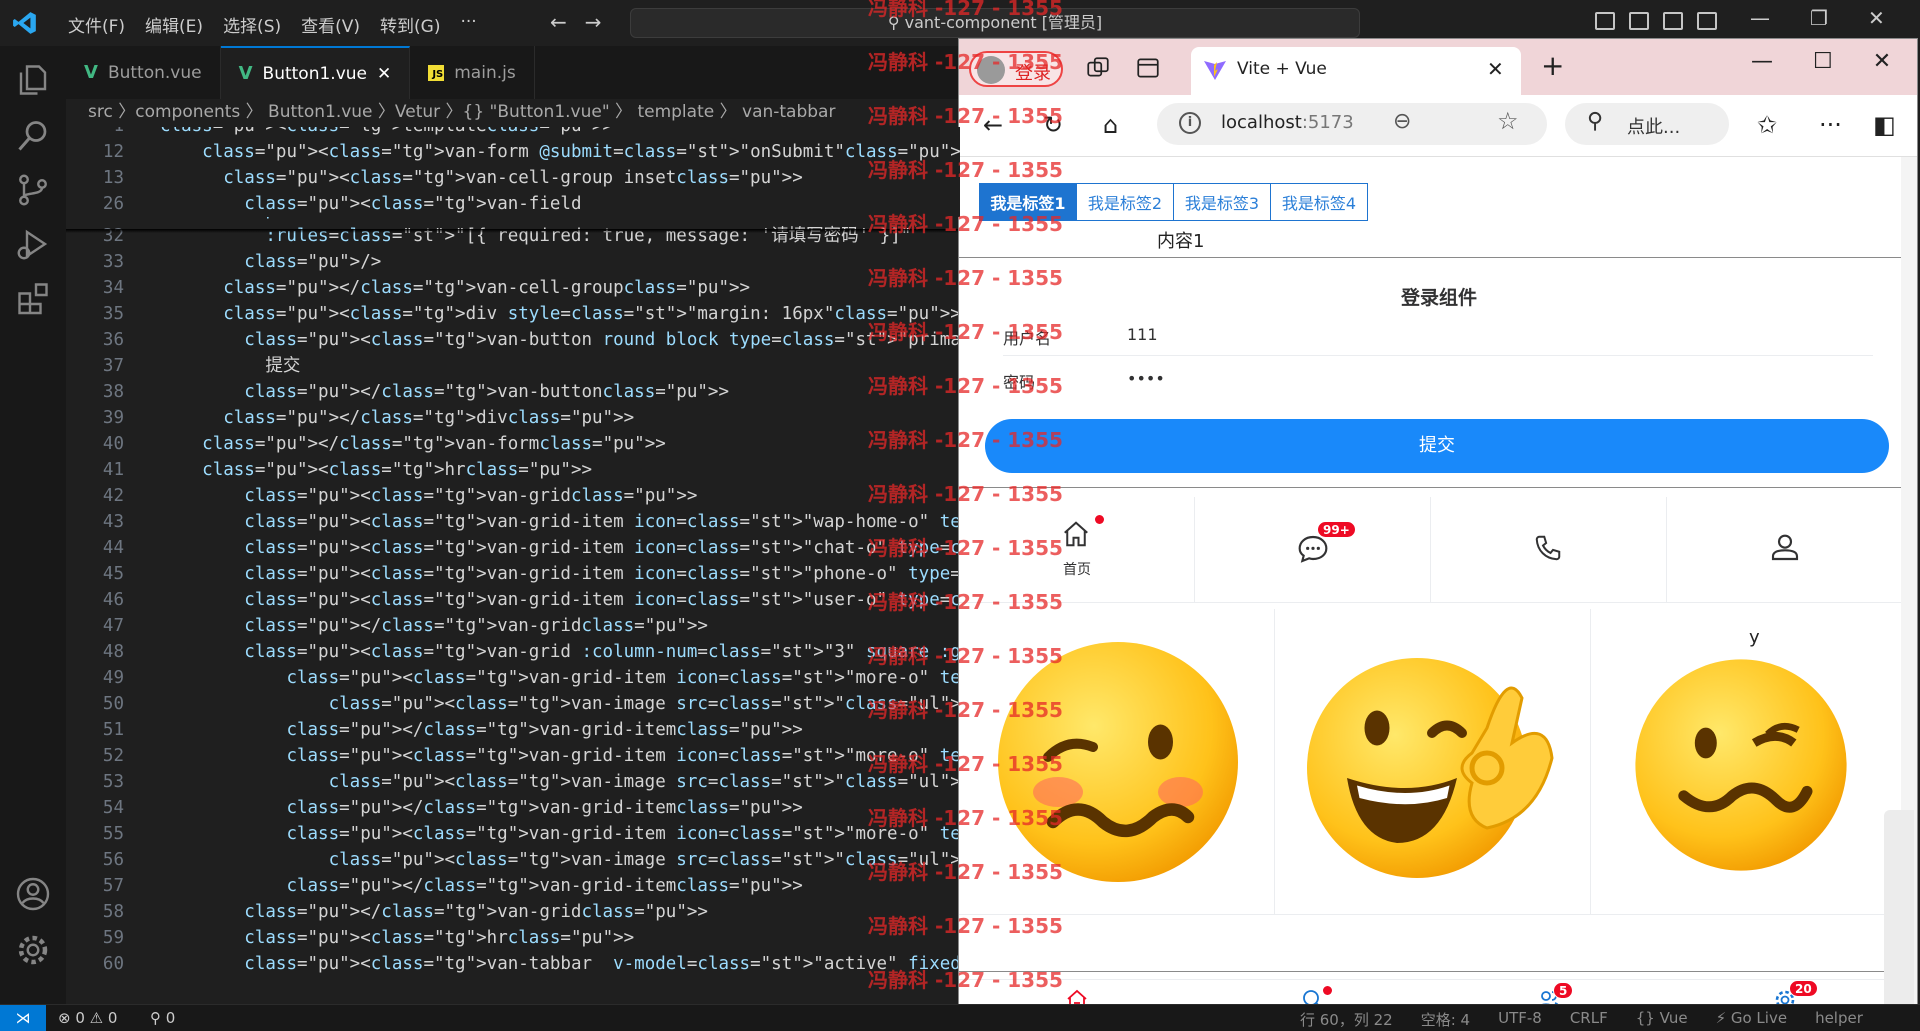  What do you see at coordinates (162, 1018) in the screenshot?
I see `ports-indicator: ⚲ 0` at bounding box center [162, 1018].